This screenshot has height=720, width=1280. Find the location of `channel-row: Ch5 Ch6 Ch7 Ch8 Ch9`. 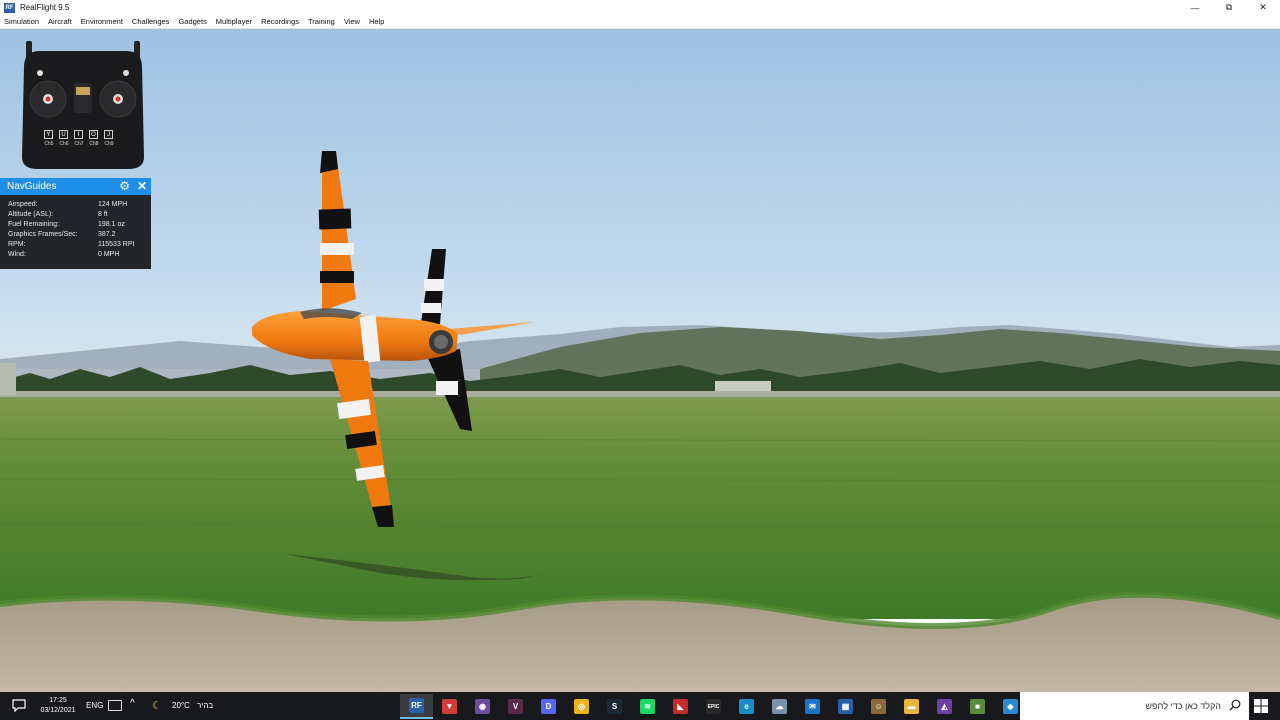

channel-row: Ch5 Ch6 Ch7 Ch8 Ch9 is located at coordinates (79, 144).